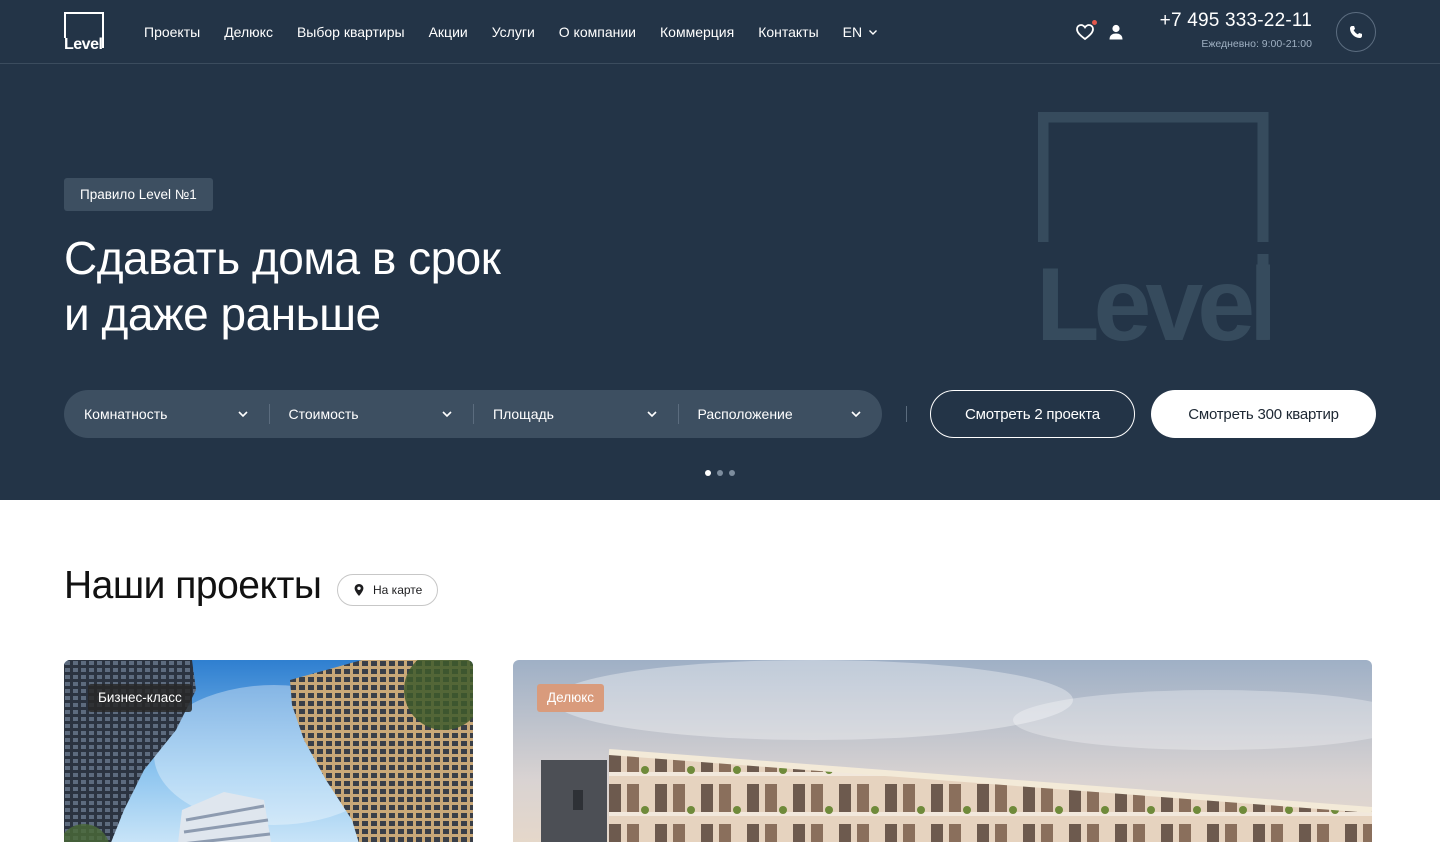  Describe the element at coordinates (222, 314) in the screenshot. I see `hero-title-line-2: и даже раньше` at that location.